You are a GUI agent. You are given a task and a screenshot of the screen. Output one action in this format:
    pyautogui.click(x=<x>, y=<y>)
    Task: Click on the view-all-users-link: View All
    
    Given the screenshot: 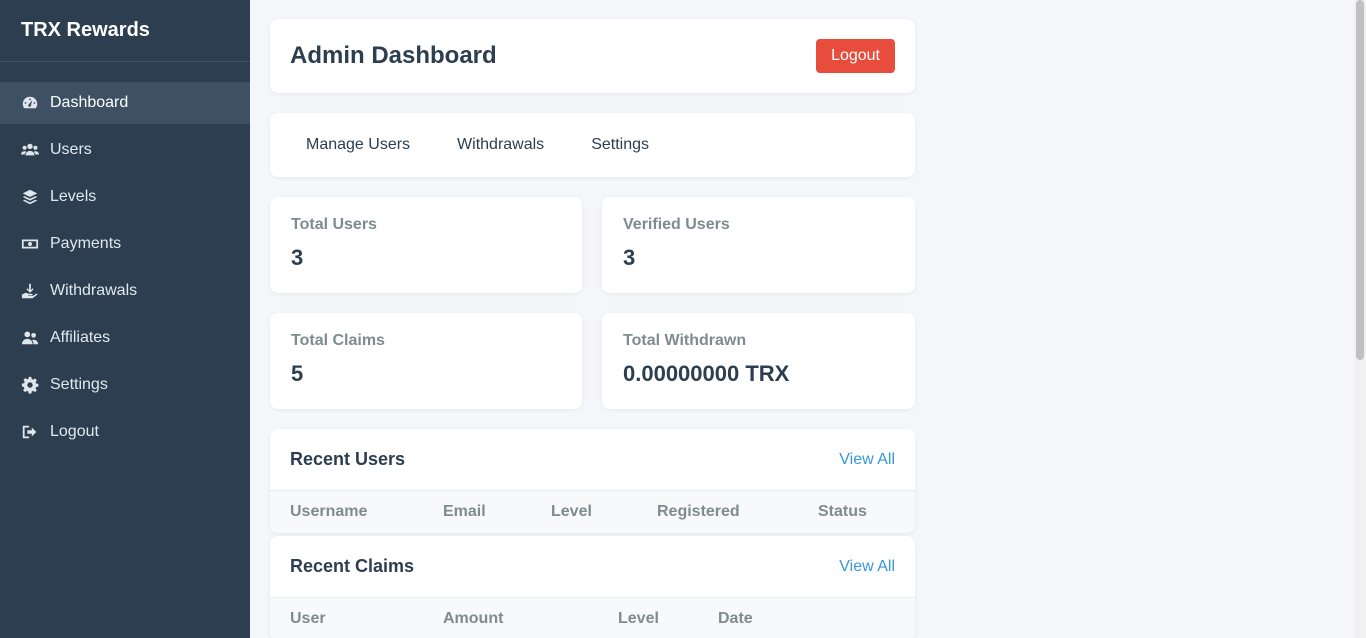 What is the action you would take?
    pyautogui.click(x=867, y=460)
    